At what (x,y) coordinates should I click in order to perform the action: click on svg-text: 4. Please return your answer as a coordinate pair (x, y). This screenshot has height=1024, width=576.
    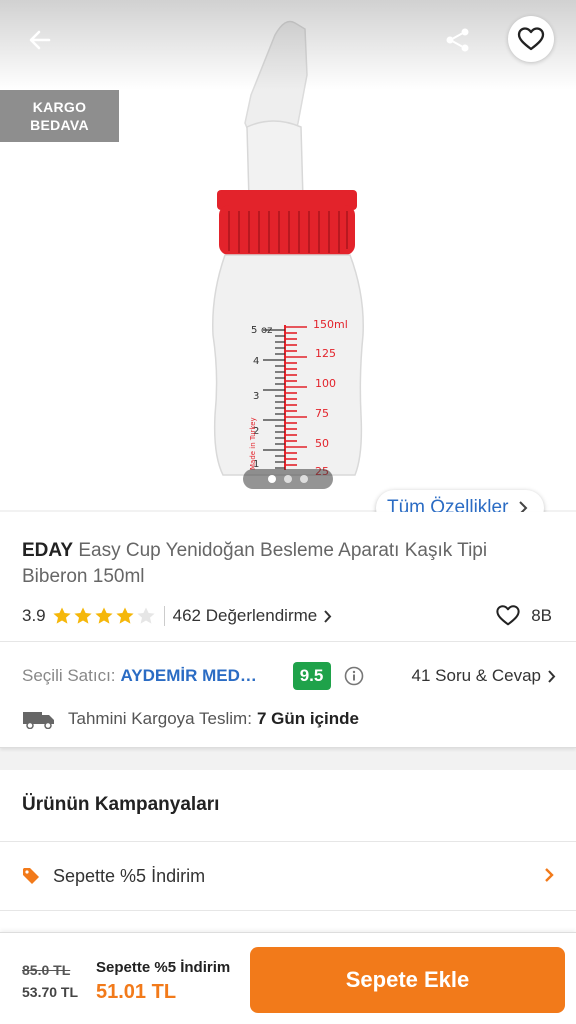
    Looking at the image, I should click on (256, 361).